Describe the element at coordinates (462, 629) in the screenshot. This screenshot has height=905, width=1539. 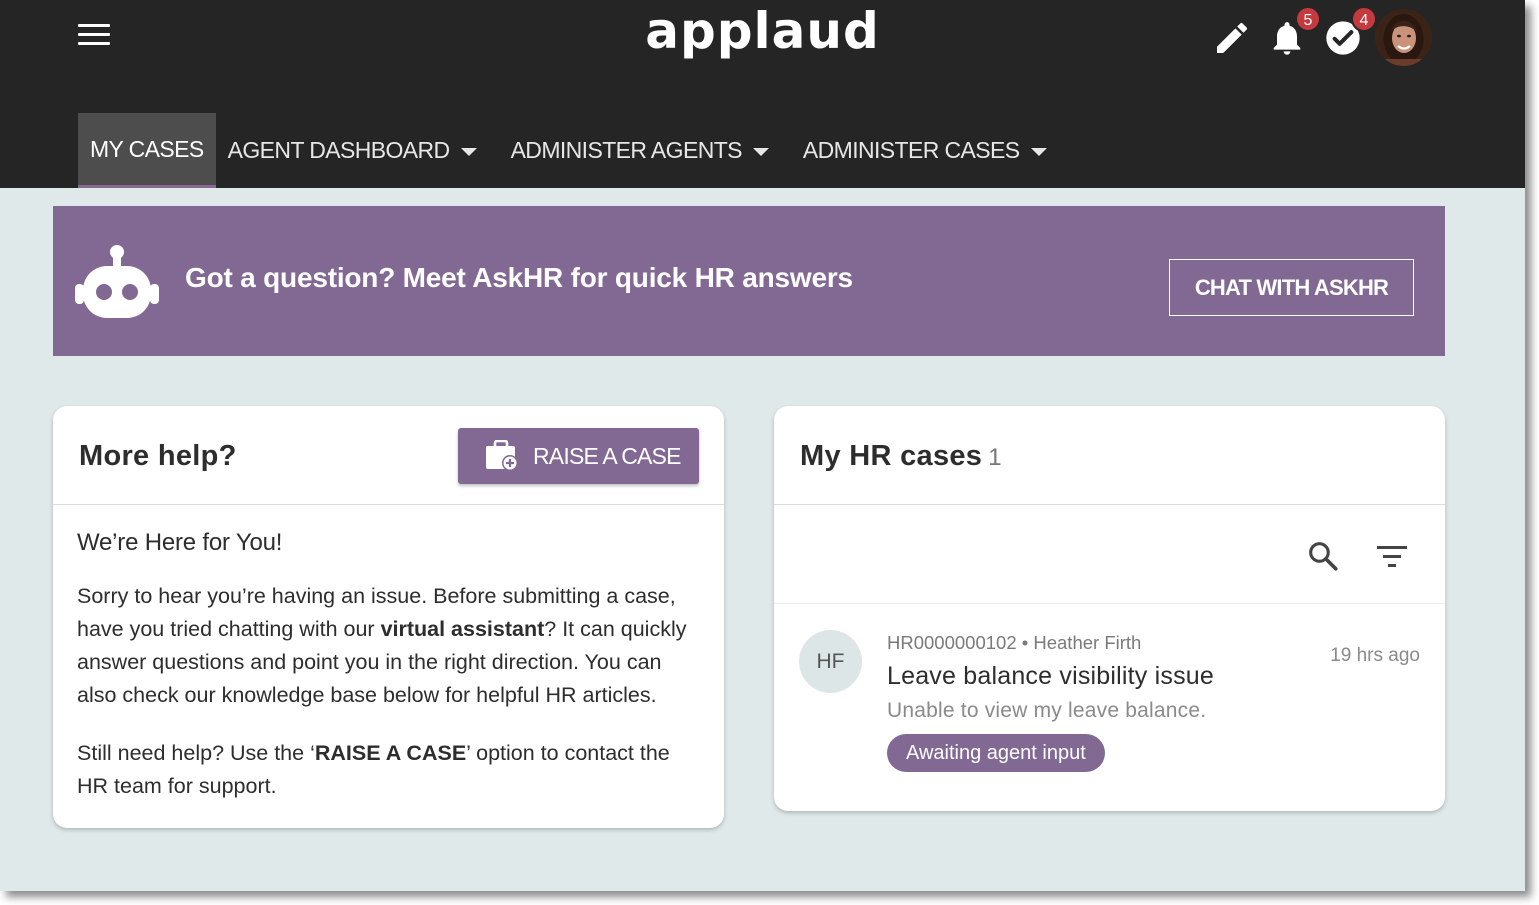
I see `virtual-assistant-text: virtual assistant` at that location.